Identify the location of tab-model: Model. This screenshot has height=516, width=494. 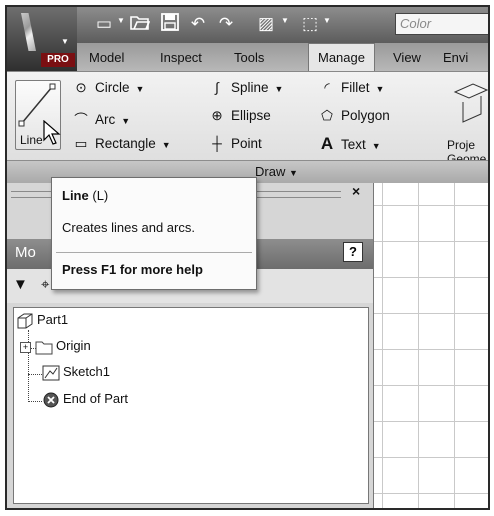
(106, 57).